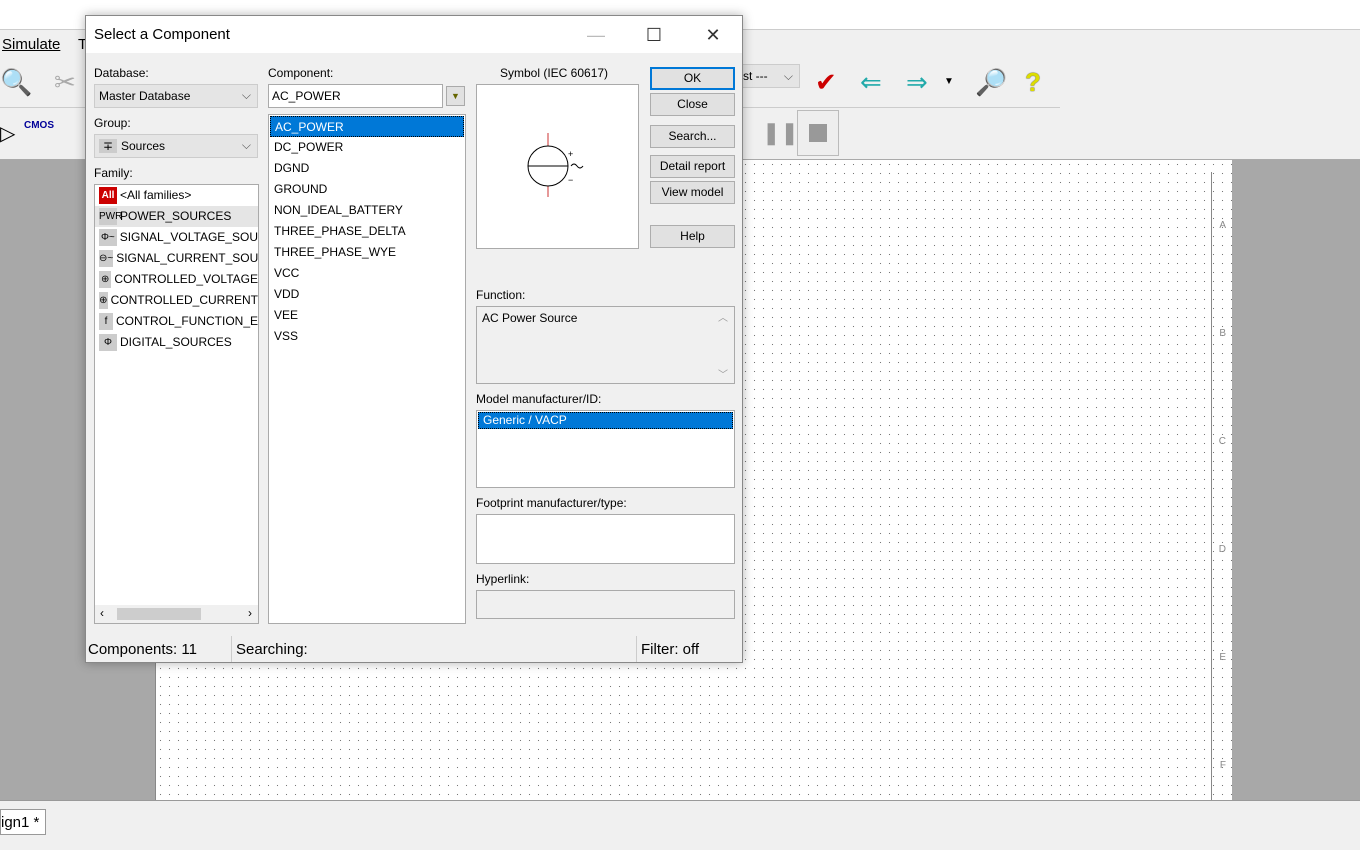 The width and height of the screenshot is (1360, 850). Describe the element at coordinates (680, 825) in the screenshot. I see `sheet-tabs: ign1 *` at that location.